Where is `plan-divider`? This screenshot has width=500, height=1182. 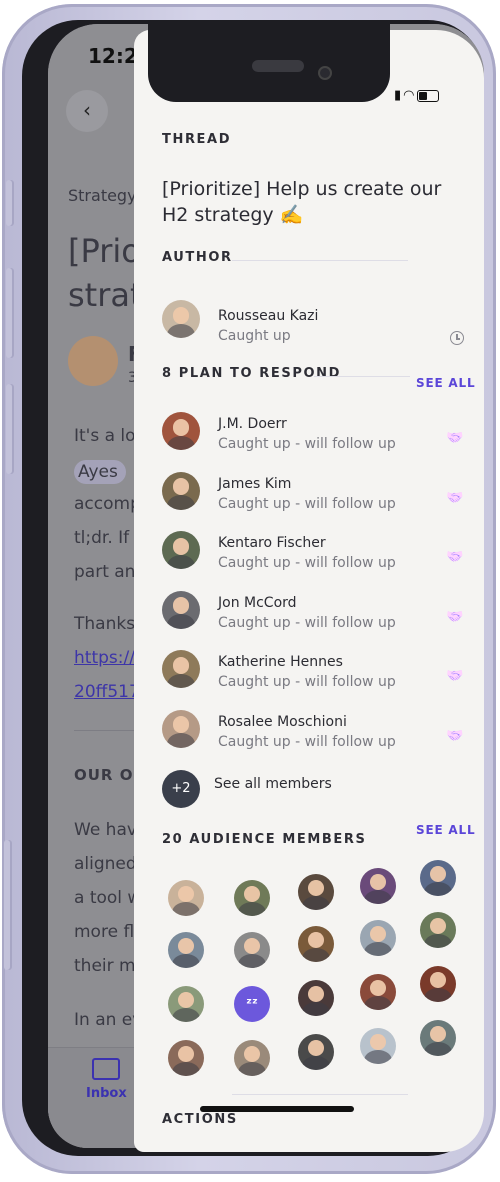 plan-divider is located at coordinates (362, 376).